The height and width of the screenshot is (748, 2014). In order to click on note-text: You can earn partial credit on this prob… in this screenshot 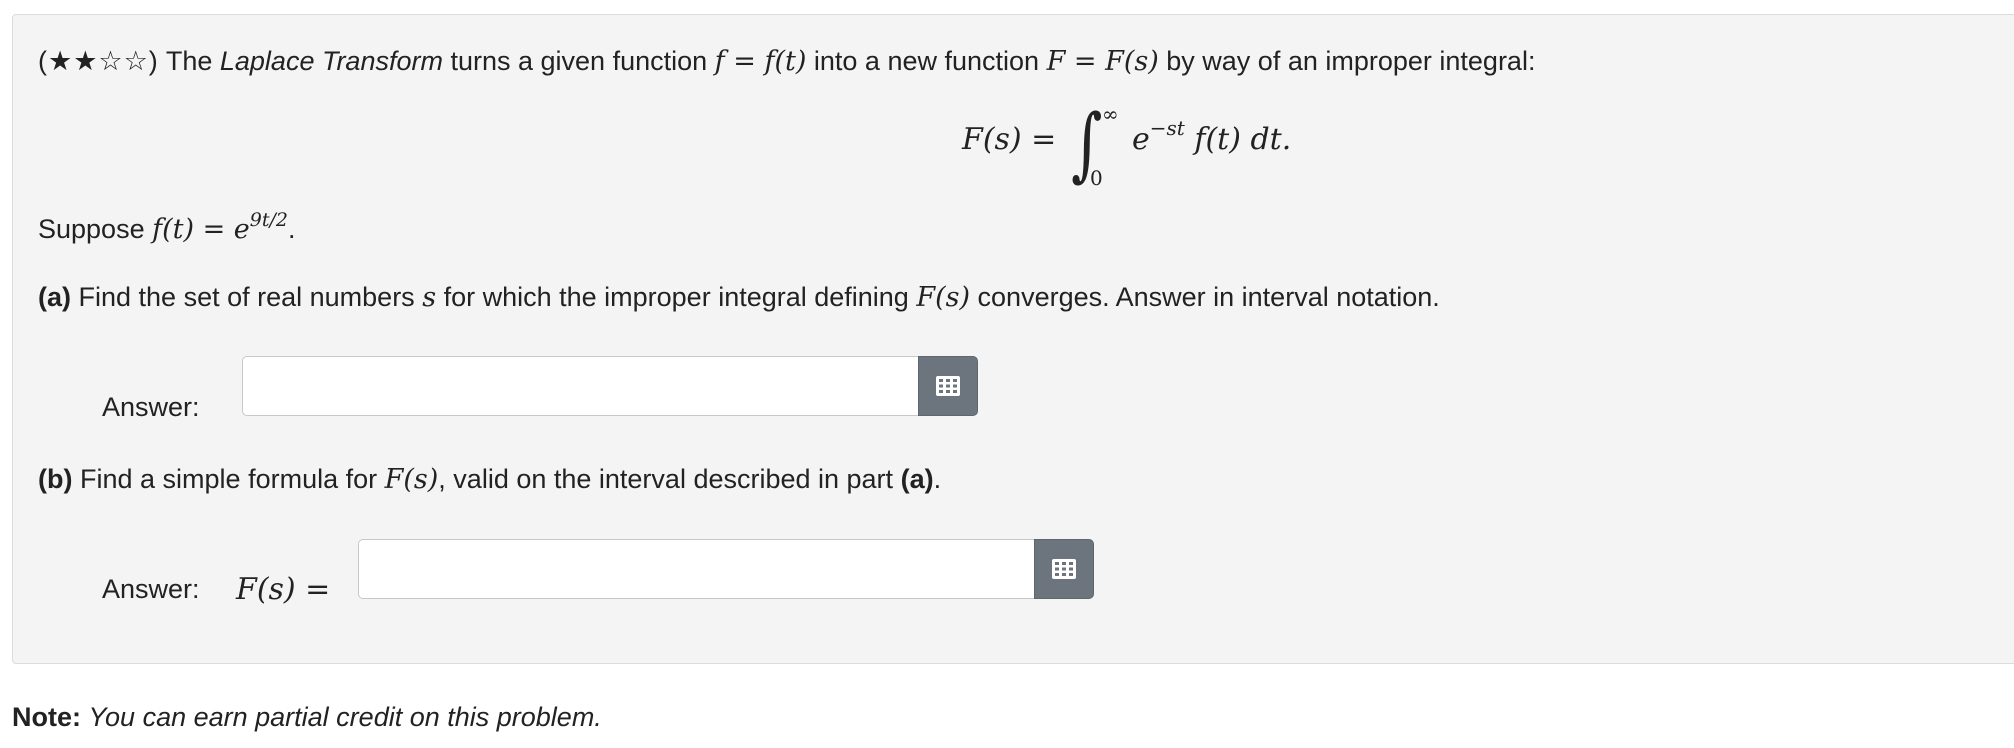, I will do `click(345, 717)`.